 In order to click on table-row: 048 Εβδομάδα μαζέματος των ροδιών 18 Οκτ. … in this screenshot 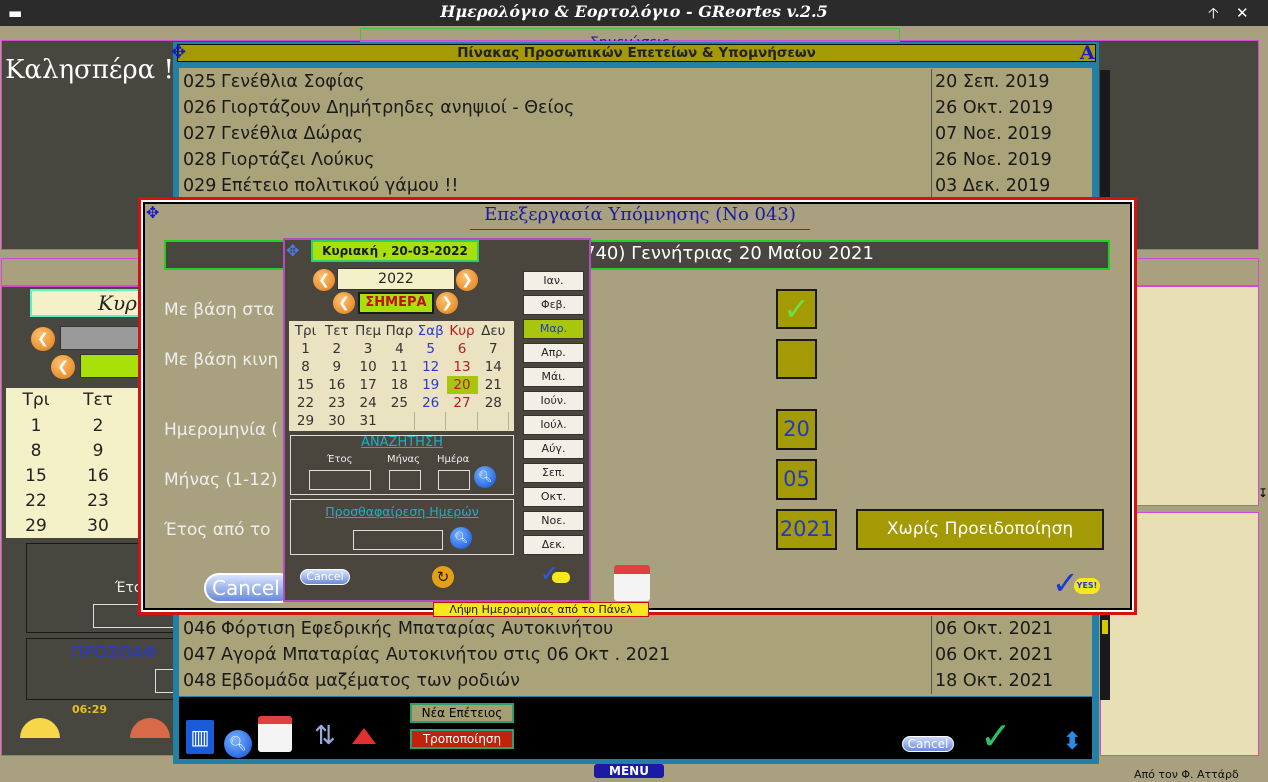, I will do `click(637, 681)`.